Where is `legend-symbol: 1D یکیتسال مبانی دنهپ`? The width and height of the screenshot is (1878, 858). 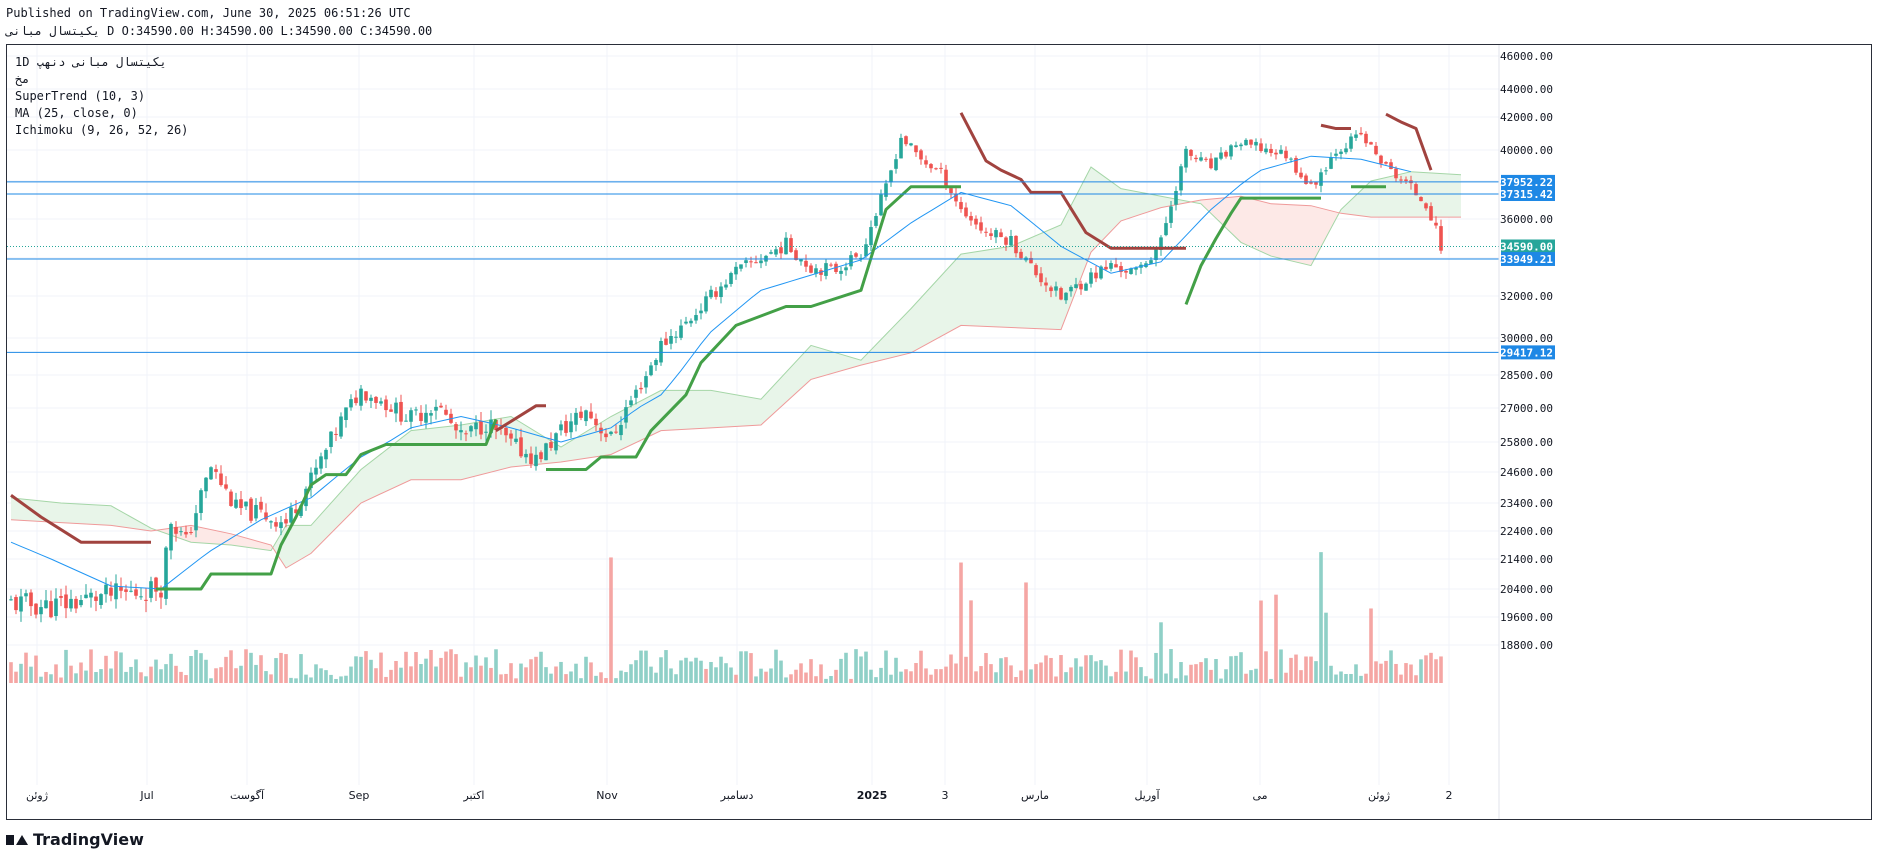
legend-symbol: 1D یکیتسال مبانی دنهپ is located at coordinates (101, 62).